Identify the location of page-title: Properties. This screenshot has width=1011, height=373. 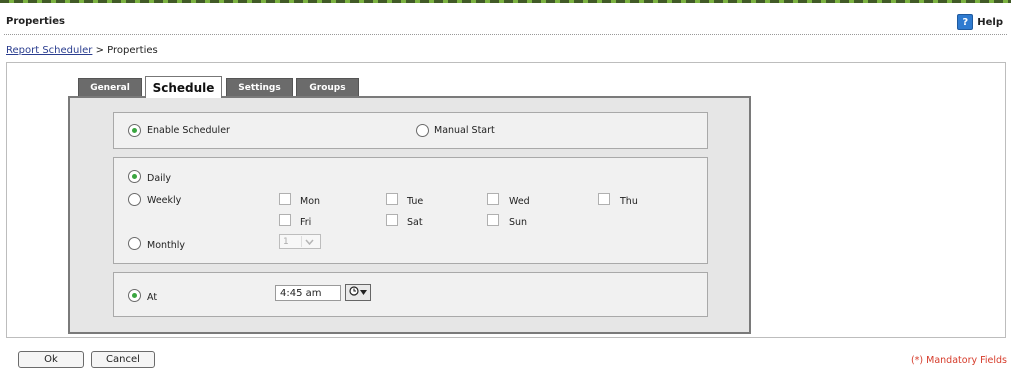
(35, 21).